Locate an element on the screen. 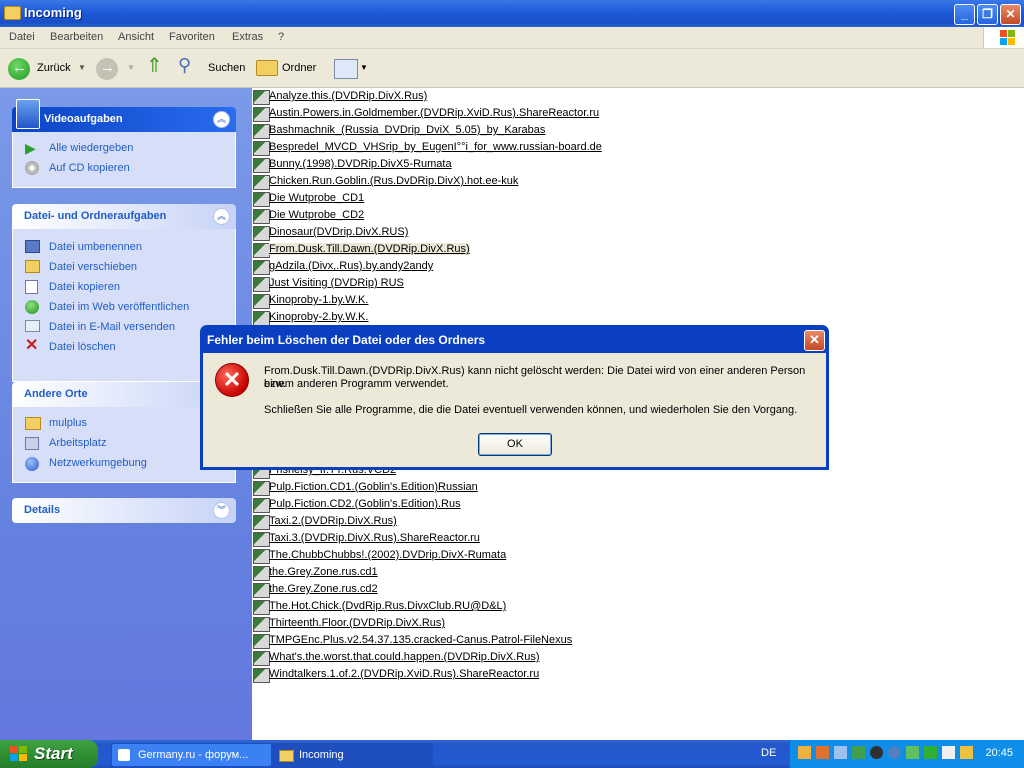  place-network: Netzwerkumgebung is located at coordinates (98, 463).